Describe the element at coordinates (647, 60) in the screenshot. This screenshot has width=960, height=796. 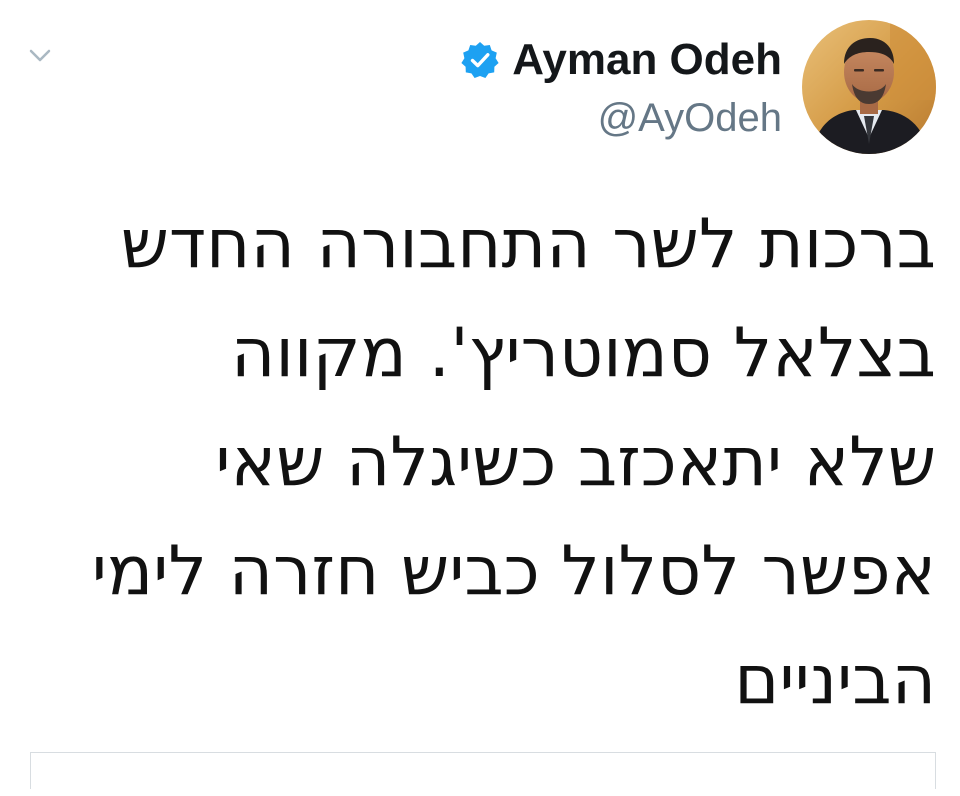
I see `author-display-name: Ayman Odeh` at that location.